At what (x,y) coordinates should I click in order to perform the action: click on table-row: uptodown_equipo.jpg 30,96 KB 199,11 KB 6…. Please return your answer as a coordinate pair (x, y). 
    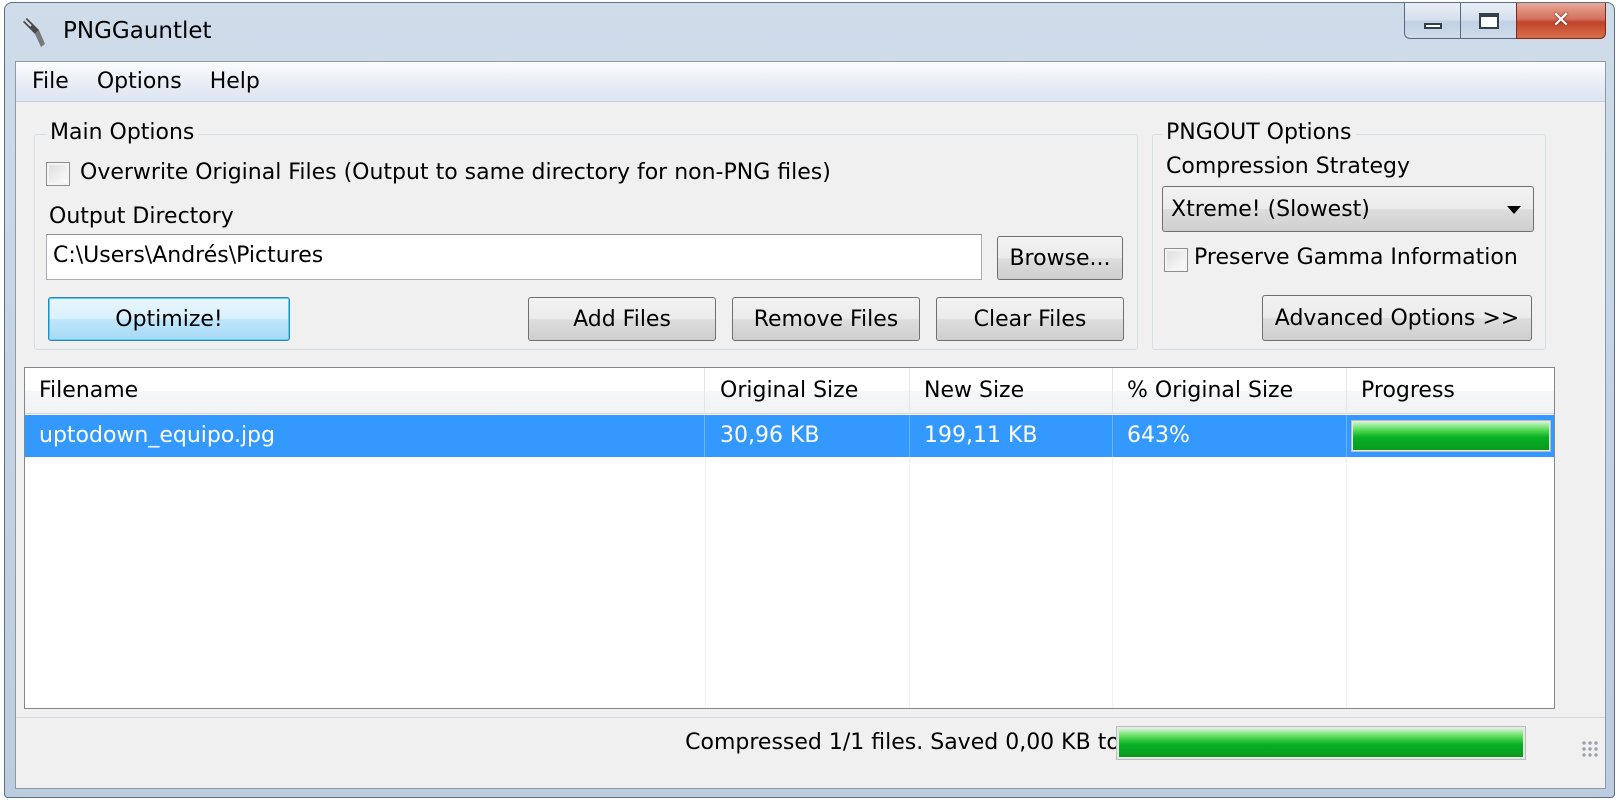
    Looking at the image, I should click on (789, 436).